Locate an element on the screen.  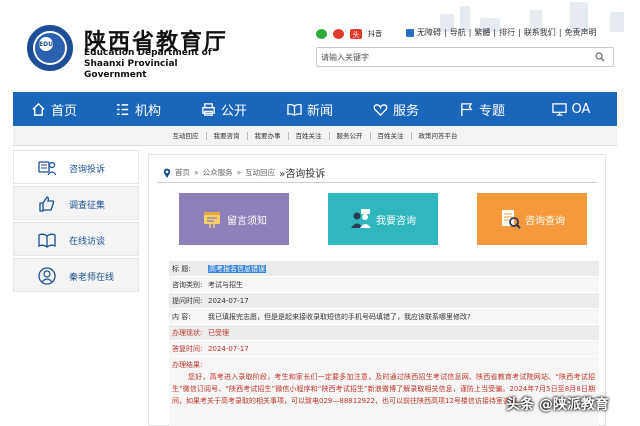
nav-topics-label: 专题 is located at coordinates (491, 111).